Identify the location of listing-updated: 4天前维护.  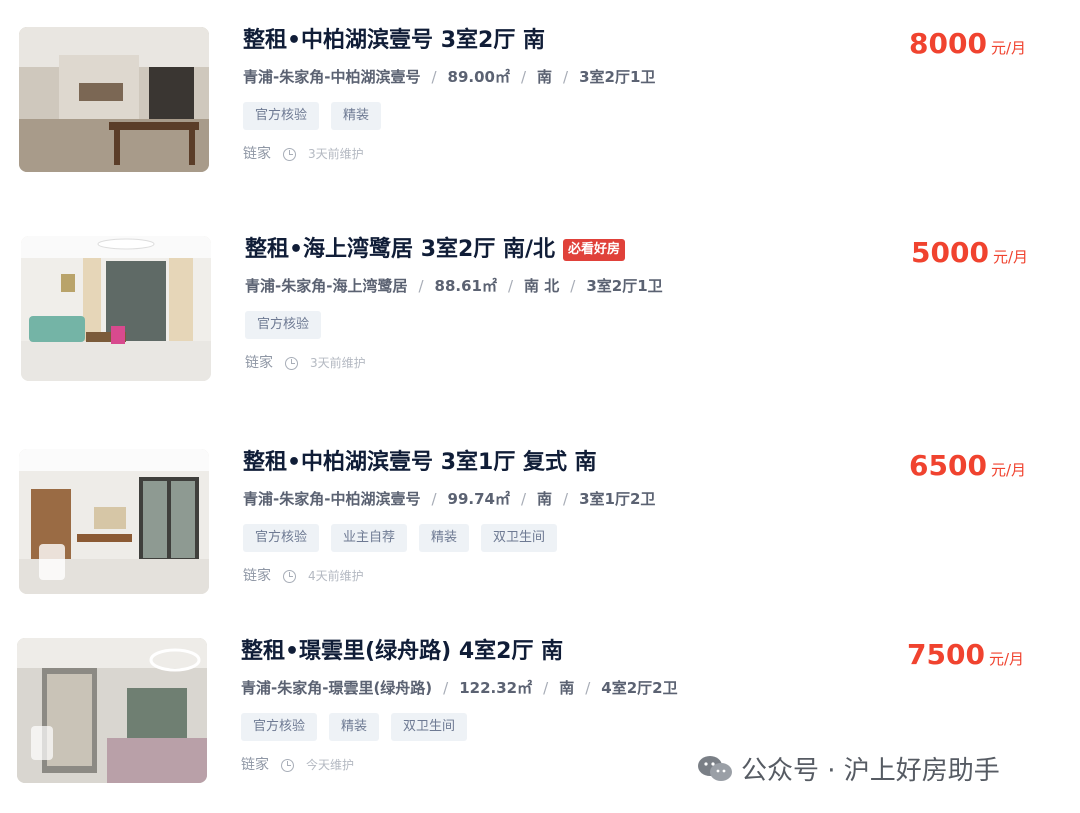
(336, 576).